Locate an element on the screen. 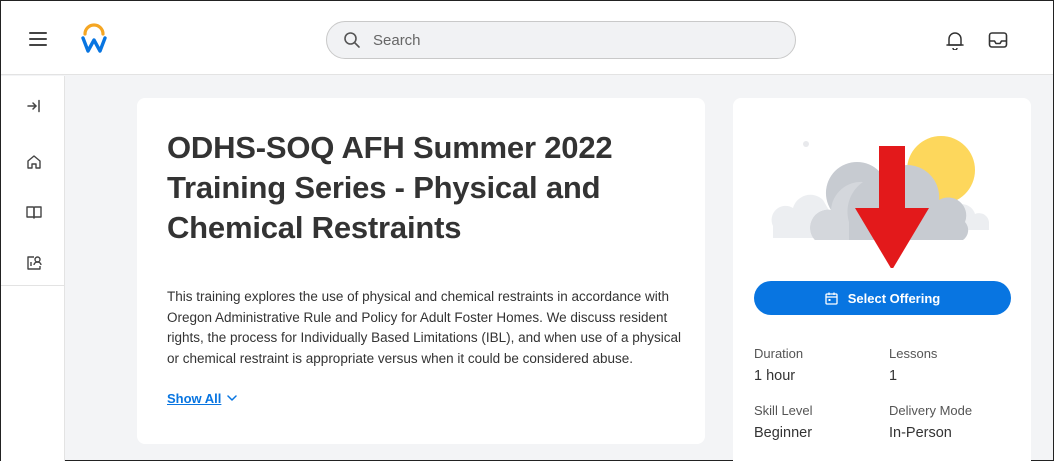 Image resolution: width=1054 pixels, height=461 pixels. select-offering-button: Select Offering is located at coordinates (882, 298).